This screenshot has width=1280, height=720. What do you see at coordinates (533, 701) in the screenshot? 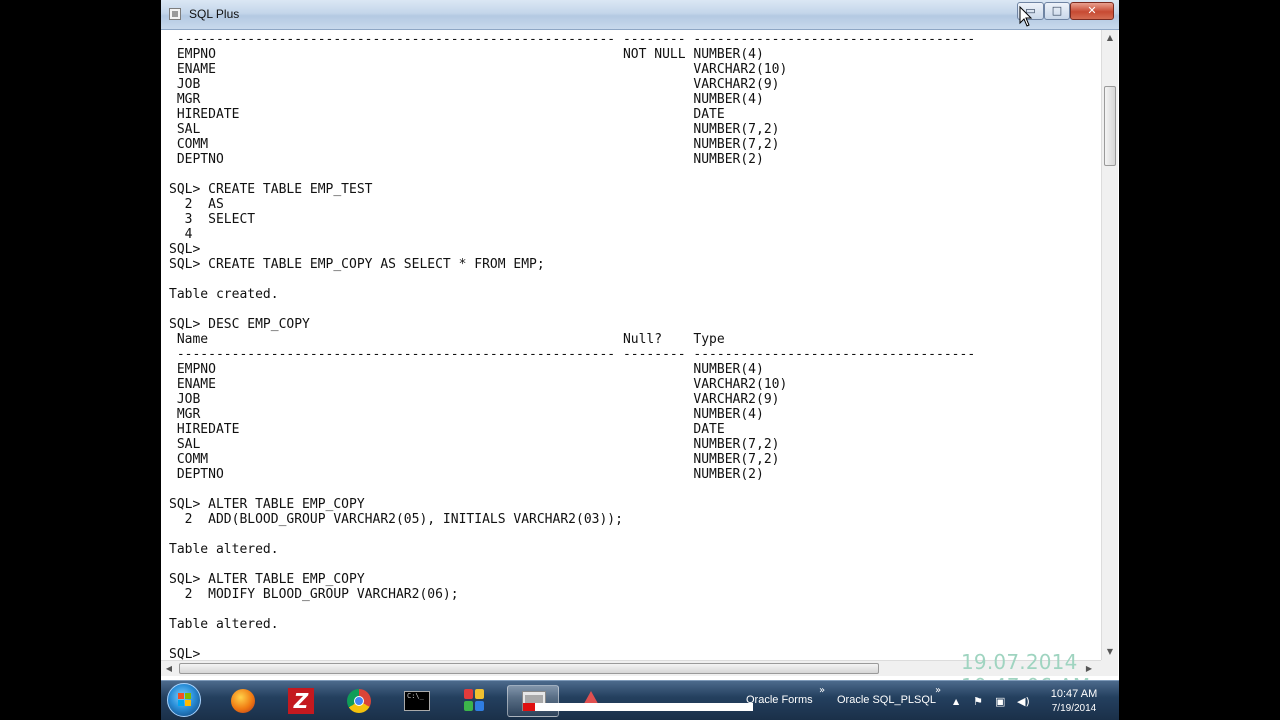
I see `taskbar-sqlplus` at bounding box center [533, 701].